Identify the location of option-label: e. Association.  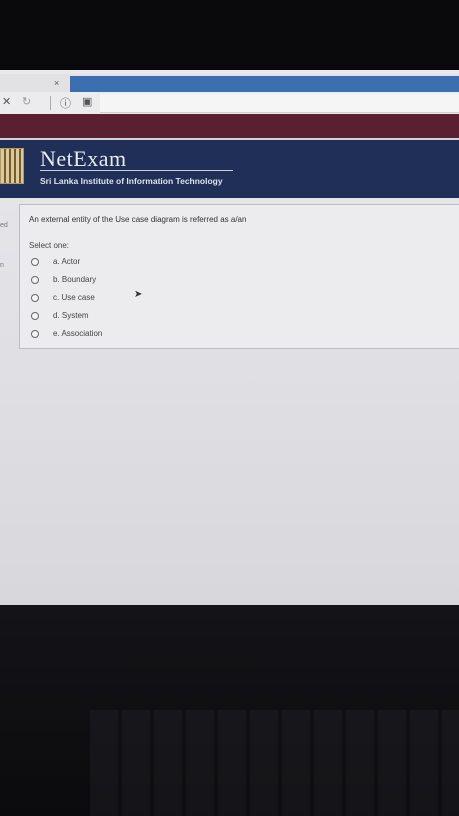
(78, 333).